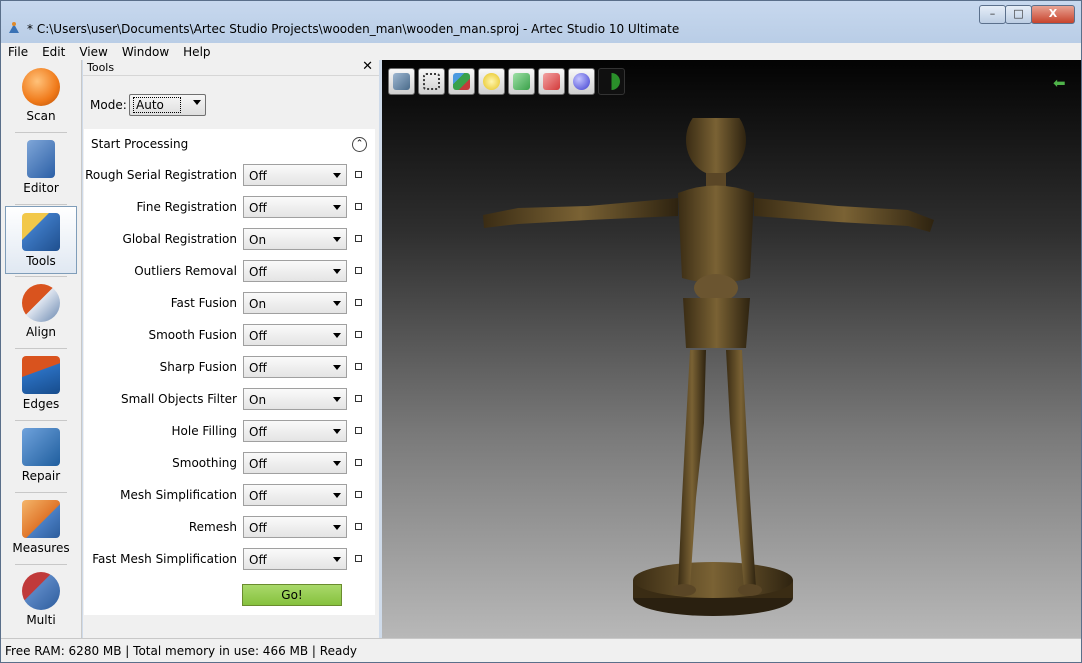 This screenshot has height=663, width=1082. What do you see at coordinates (41, 332) in the screenshot?
I see `sidebar-item-label: Align` at bounding box center [41, 332].